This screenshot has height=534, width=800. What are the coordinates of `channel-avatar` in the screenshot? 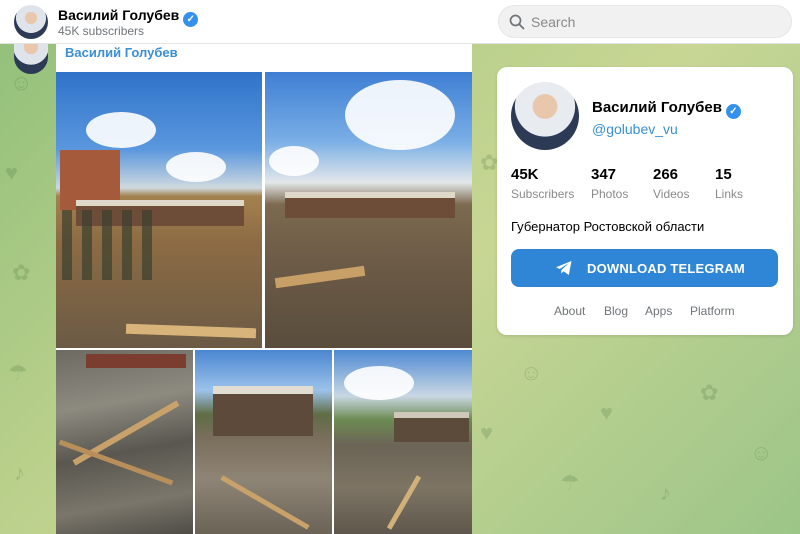 It's located at (31, 22).